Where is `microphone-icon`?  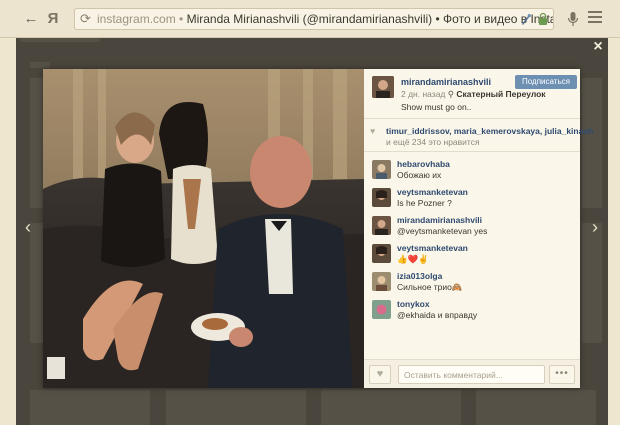
microphone-icon is located at coordinates (573, 19).